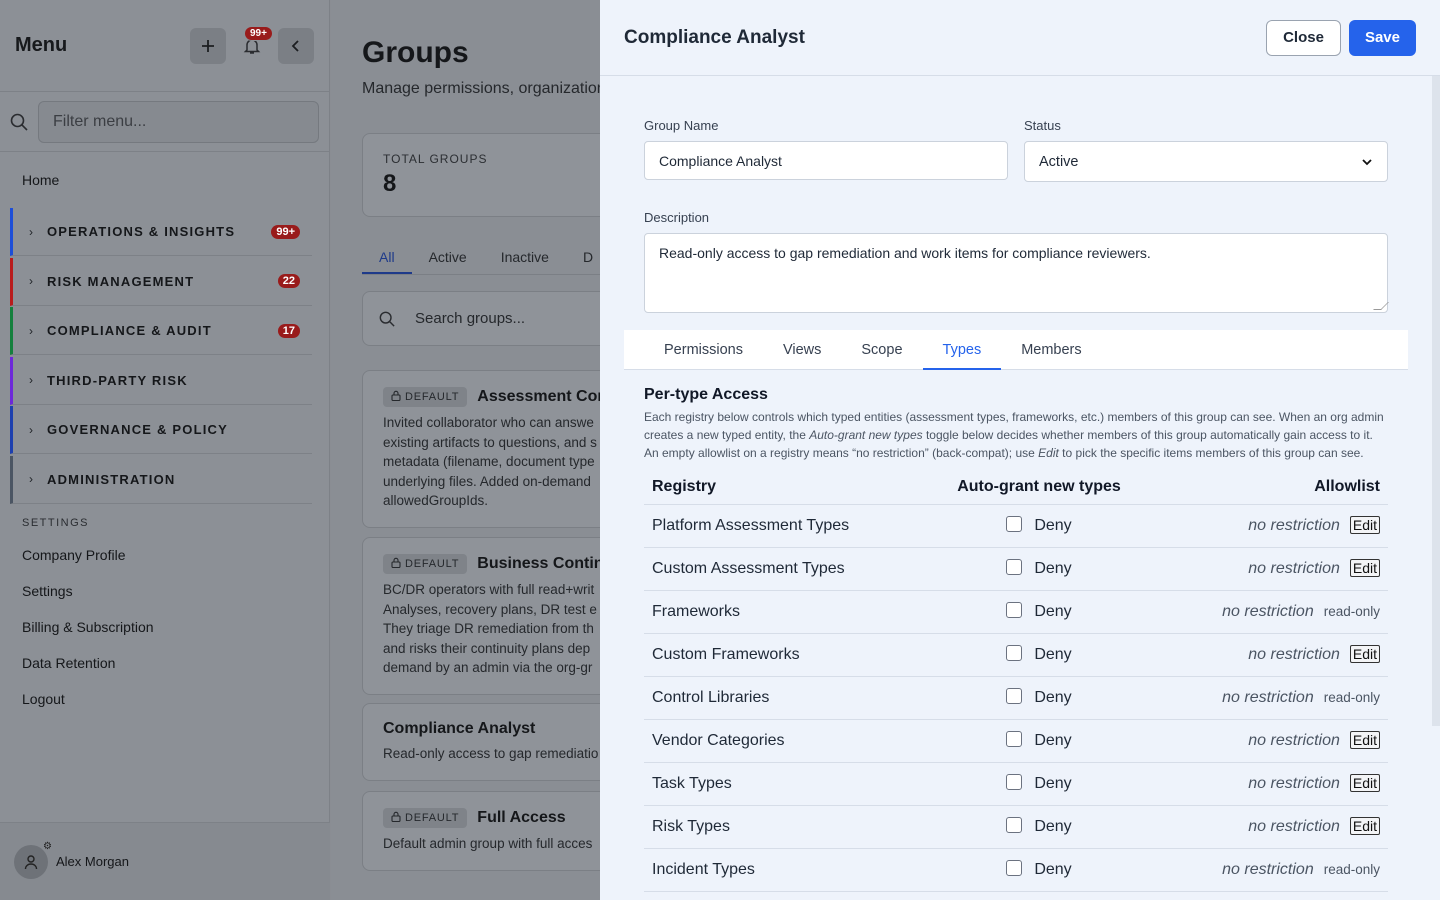 Image resolution: width=1440 pixels, height=900 pixels. I want to click on group-card-header: DEFAULT Full Access, so click(492, 818).